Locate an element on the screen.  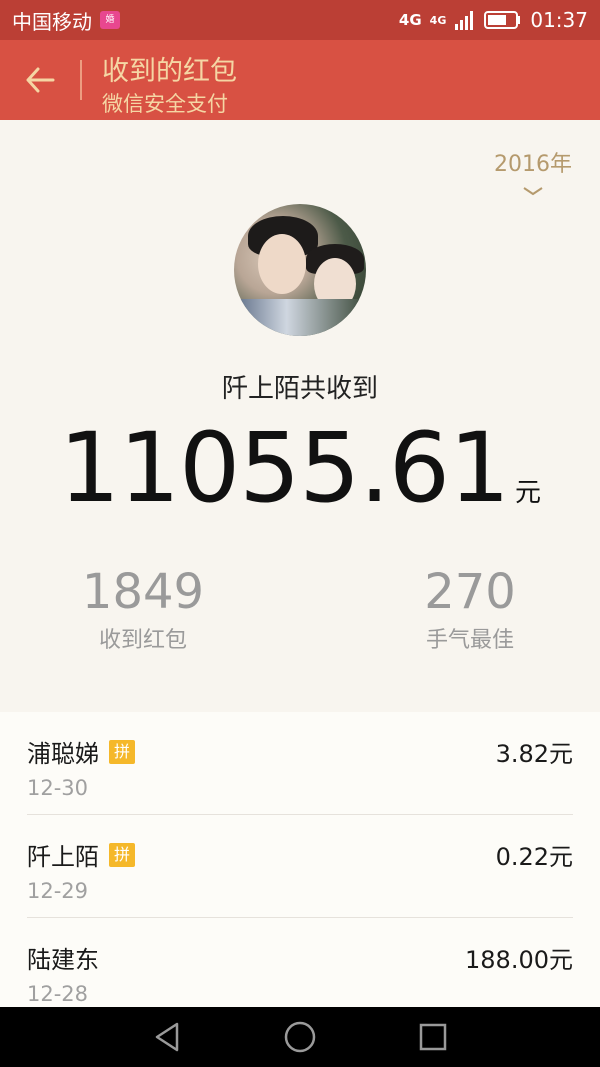
battery-icon is located at coordinates (502, 20).